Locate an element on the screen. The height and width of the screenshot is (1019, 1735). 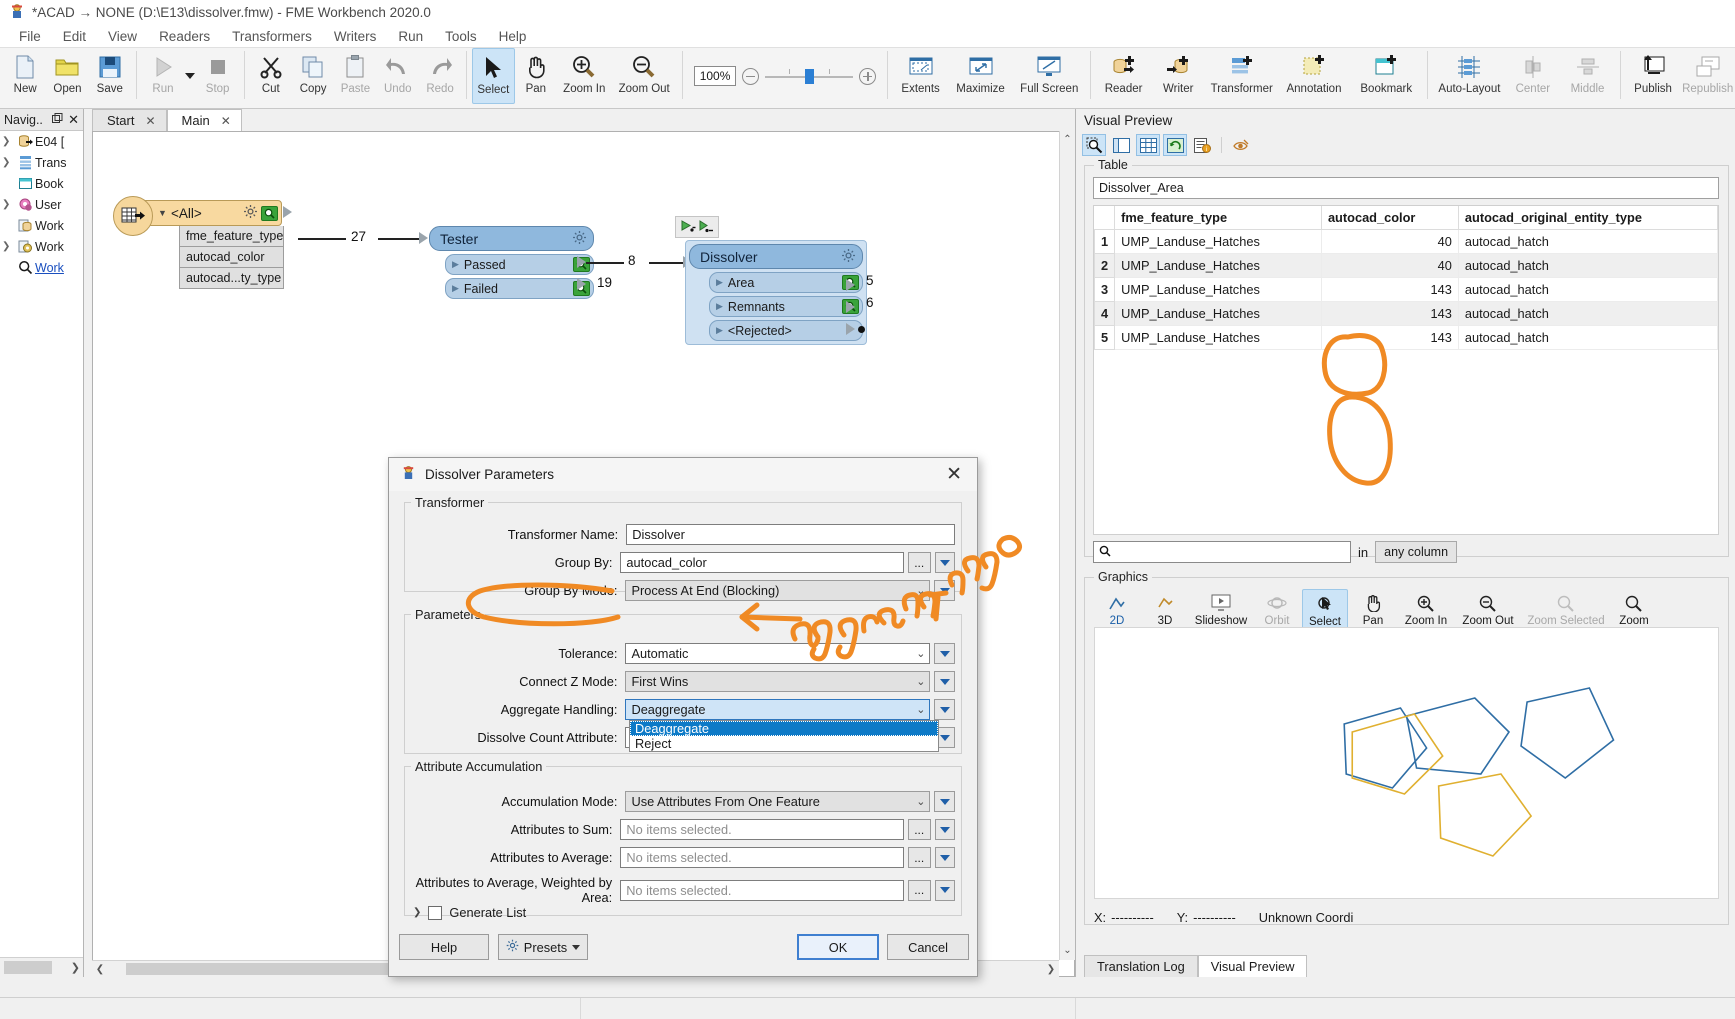
tab-visual-preview: Visual Preview is located at coordinates (1252, 966).